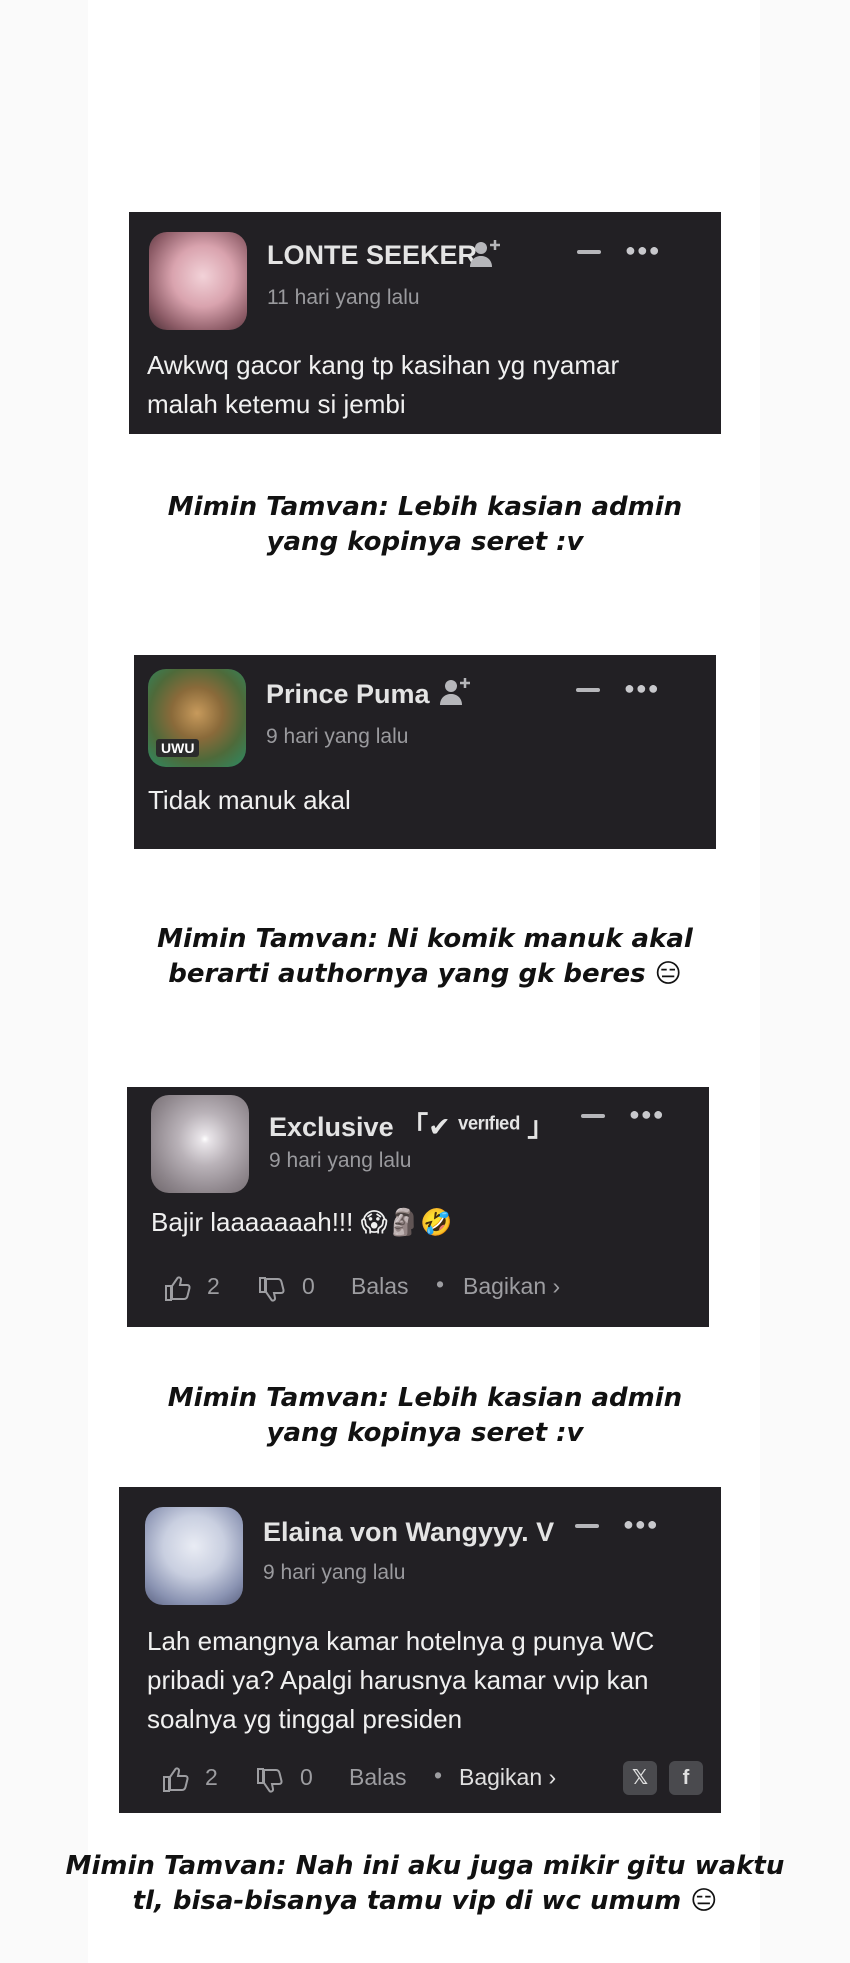 This screenshot has height=1963, width=850. I want to click on comment-text-line: Tidak manuk akal, so click(249, 800).